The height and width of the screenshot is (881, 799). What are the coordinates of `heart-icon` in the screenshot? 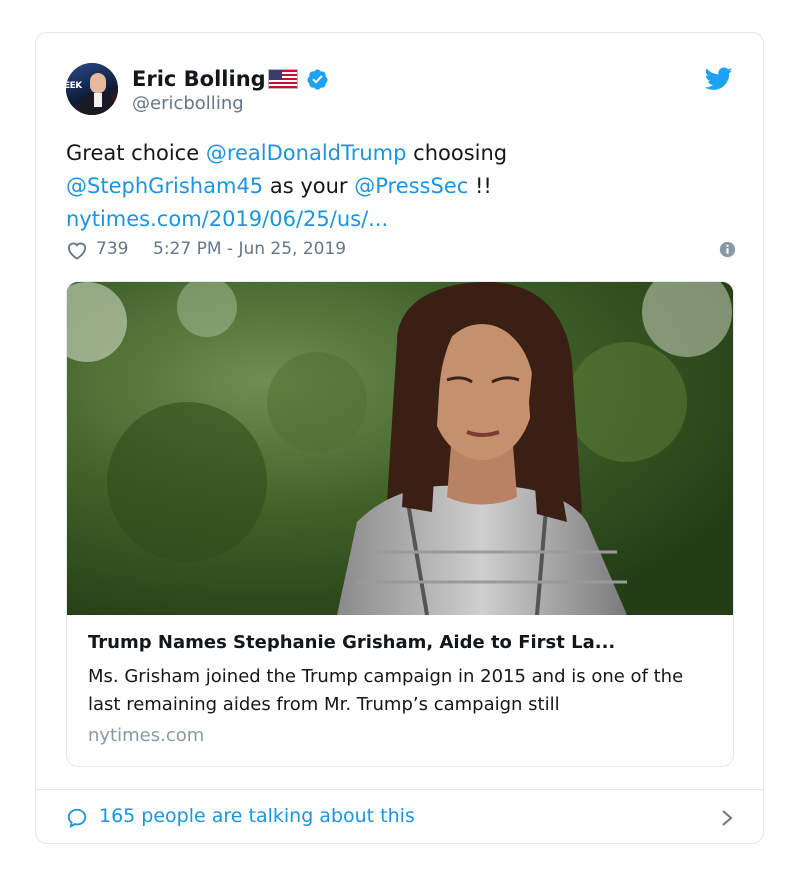 It's located at (77, 250).